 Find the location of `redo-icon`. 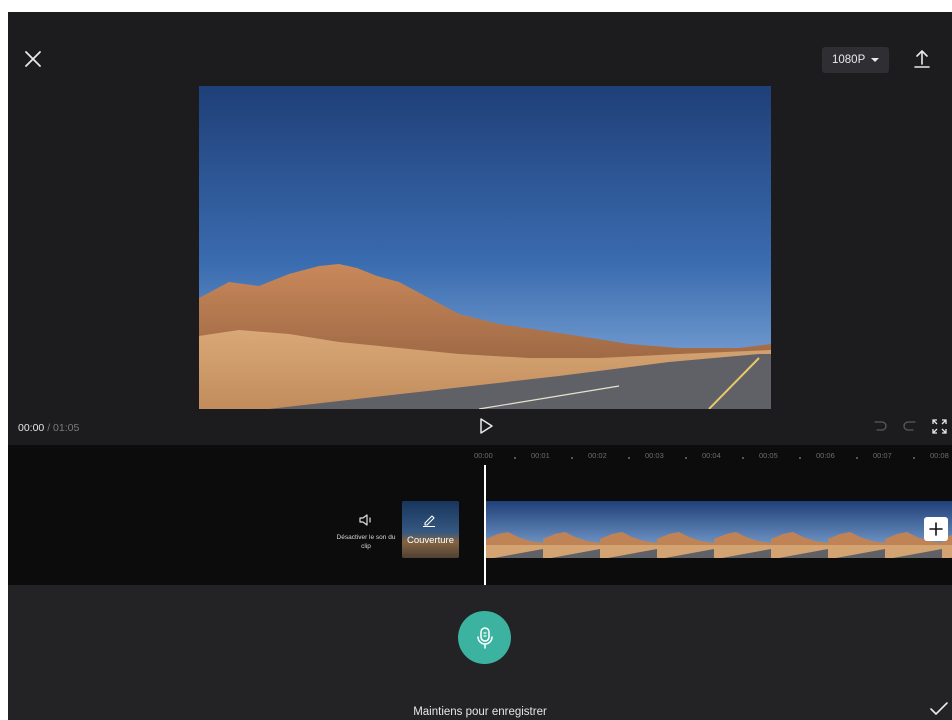

redo-icon is located at coordinates (910, 427).